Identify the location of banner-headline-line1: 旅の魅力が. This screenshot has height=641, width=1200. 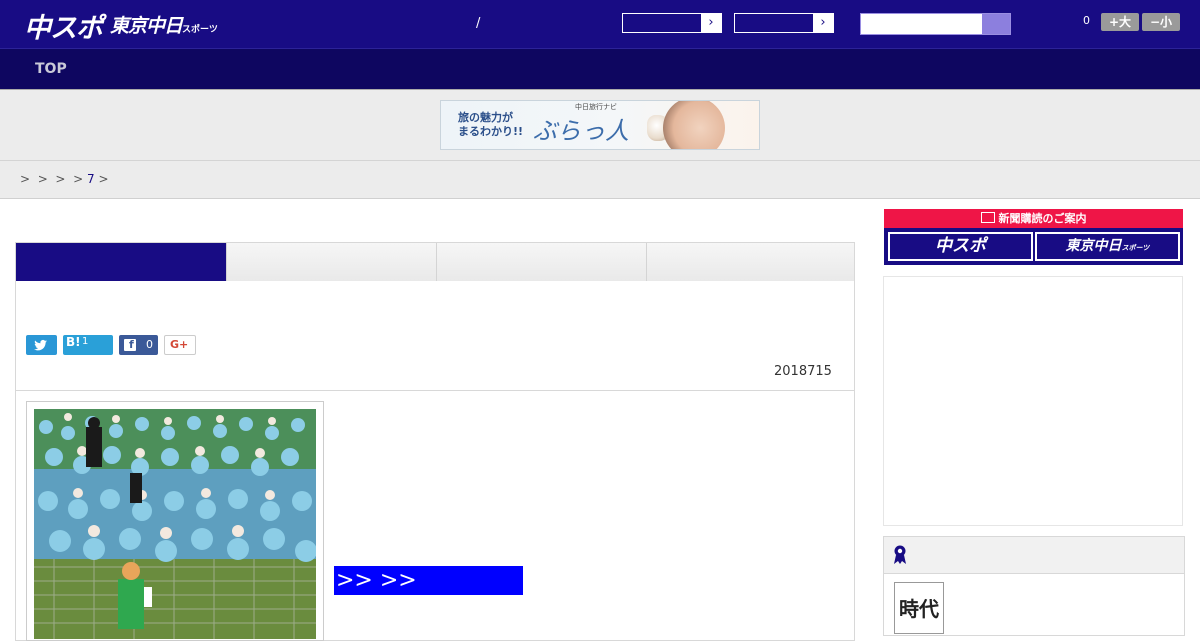
(485, 117).